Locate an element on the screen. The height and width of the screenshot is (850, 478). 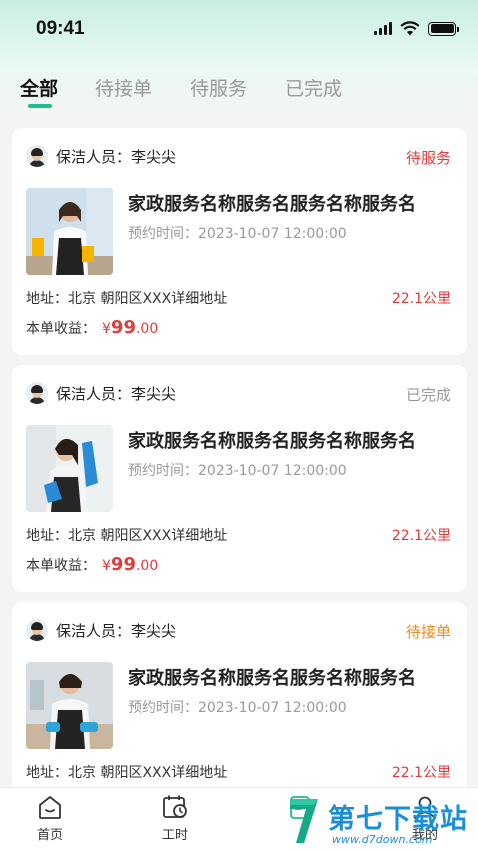
home-icon is located at coordinates (50, 807).